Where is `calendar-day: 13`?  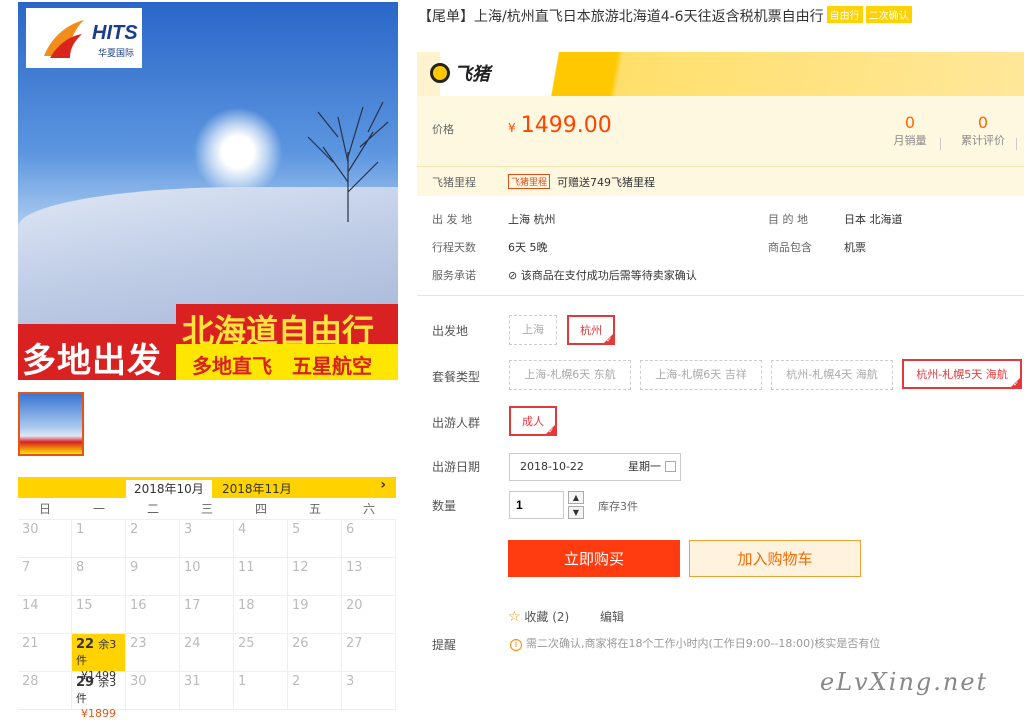
calendar-day: 13 is located at coordinates (369, 577).